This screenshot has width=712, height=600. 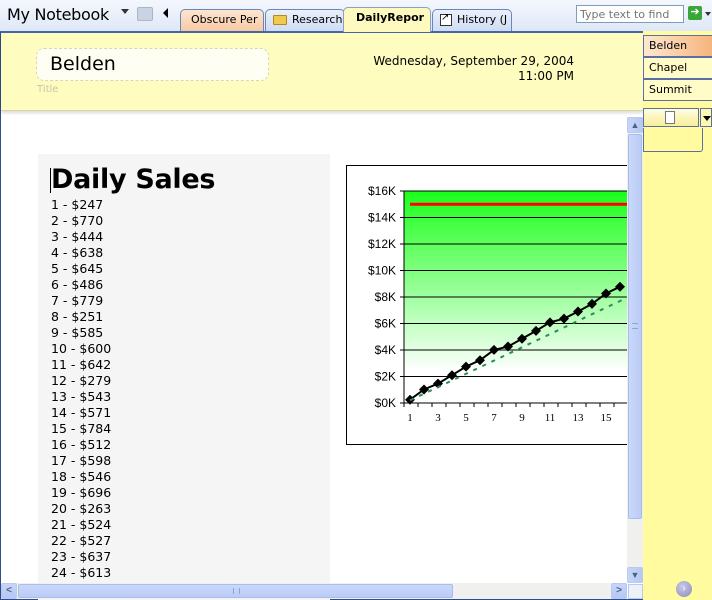 I want to click on sales-list-item: 19 - $696, so click(x=81, y=493).